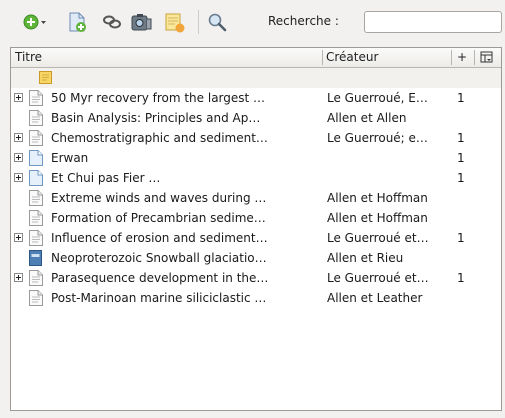 The width and height of the screenshot is (505, 418). What do you see at coordinates (256, 78) in the screenshot?
I see `note-row` at bounding box center [256, 78].